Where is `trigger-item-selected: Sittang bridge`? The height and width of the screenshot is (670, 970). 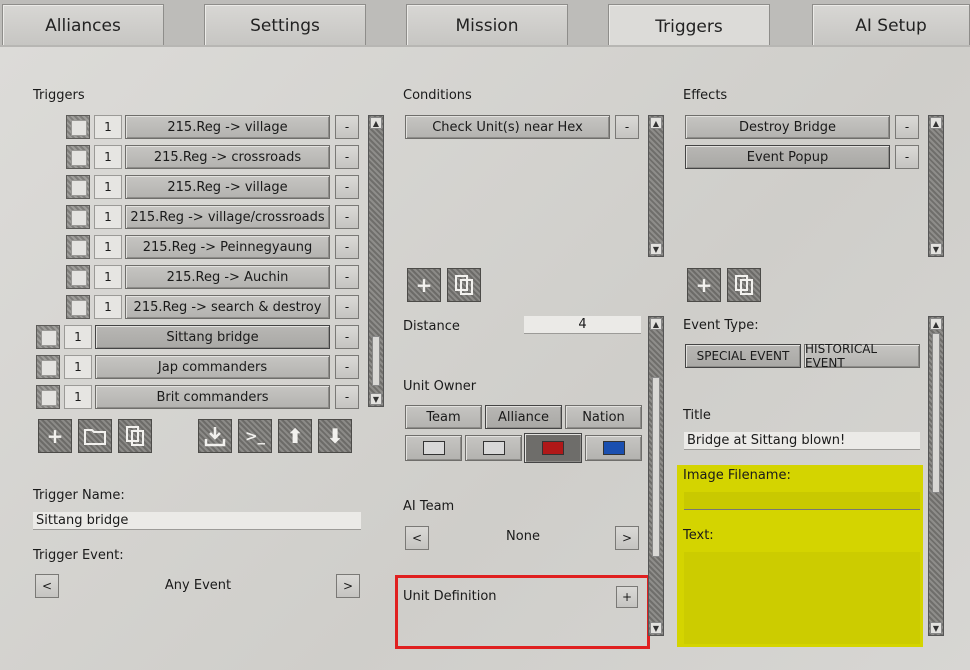
trigger-item-selected: Sittang bridge is located at coordinates (212, 337).